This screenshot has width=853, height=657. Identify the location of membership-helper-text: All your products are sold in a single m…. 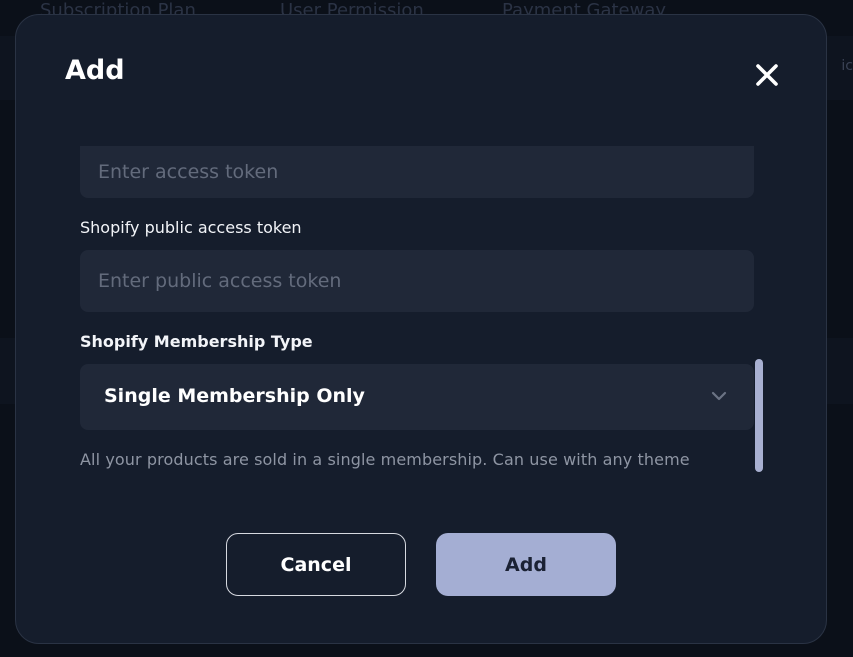
(385, 459).